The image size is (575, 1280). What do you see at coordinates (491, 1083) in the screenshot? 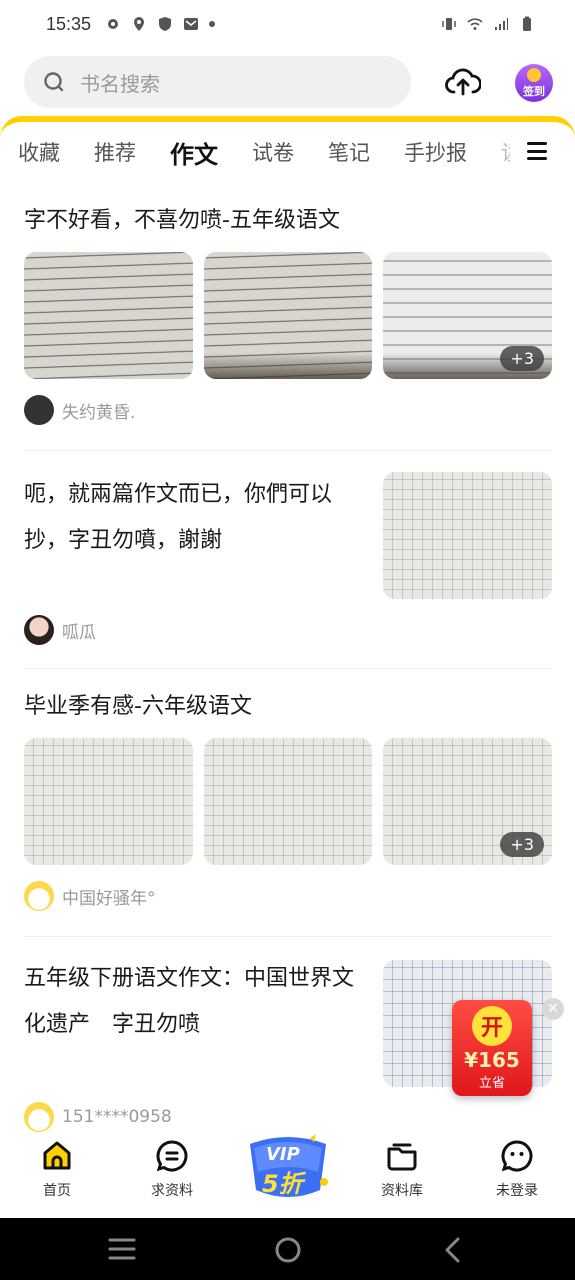
I see `red-packet-label: 立省` at bounding box center [491, 1083].